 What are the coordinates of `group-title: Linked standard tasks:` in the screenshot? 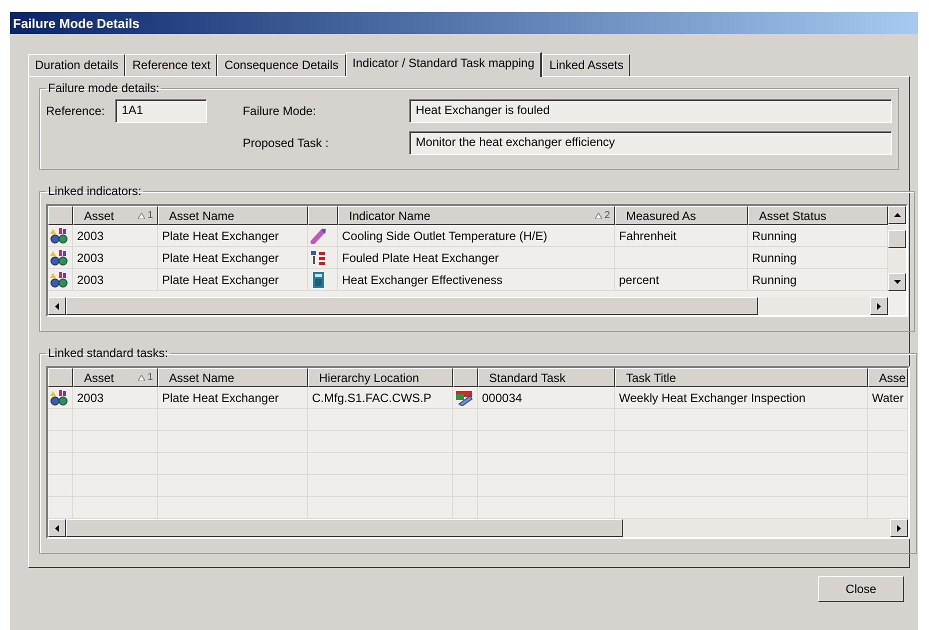 It's located at (108, 353).